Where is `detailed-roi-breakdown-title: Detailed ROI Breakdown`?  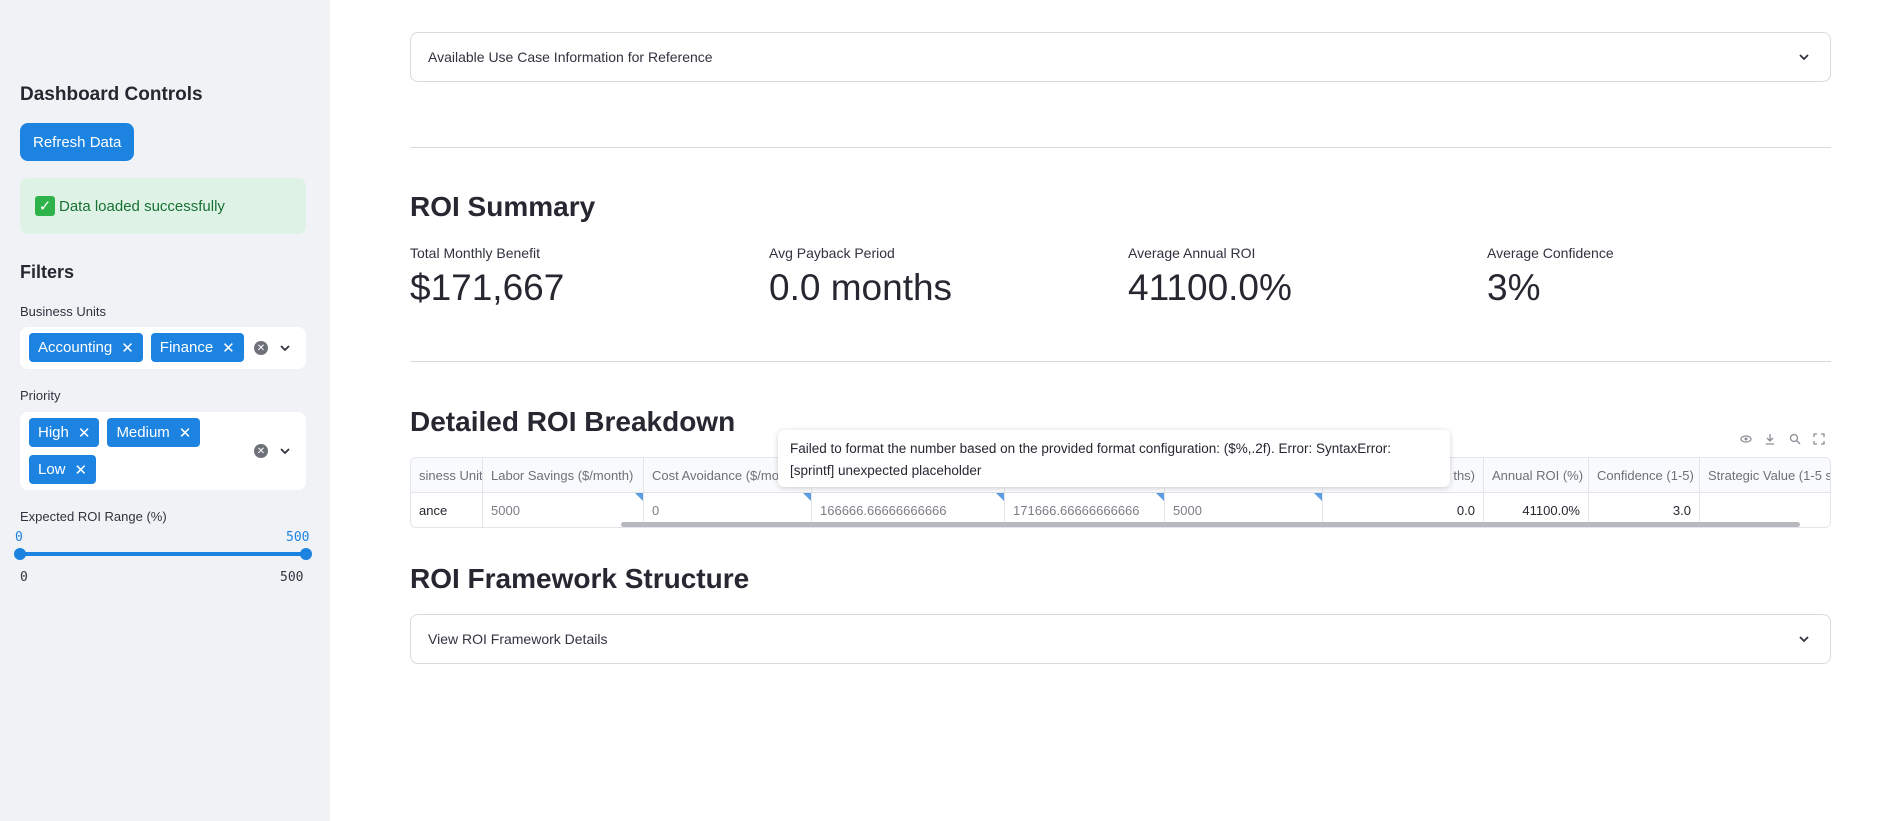
detailed-roi-breakdown-title: Detailed ROI Breakdown is located at coordinates (573, 421).